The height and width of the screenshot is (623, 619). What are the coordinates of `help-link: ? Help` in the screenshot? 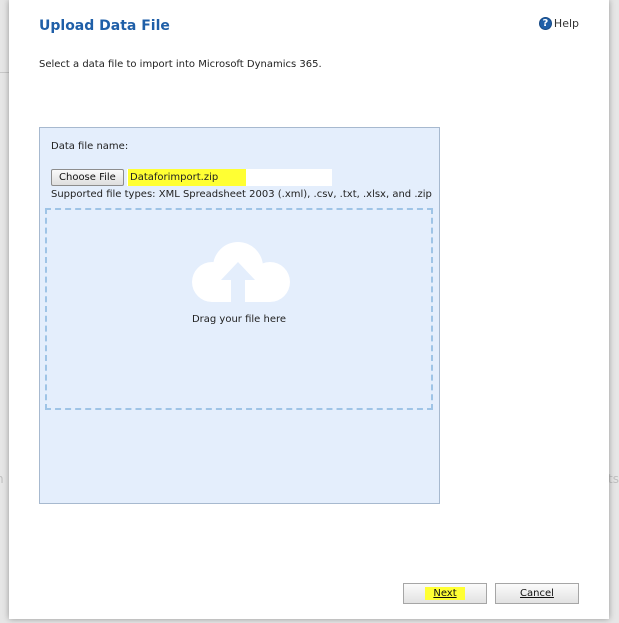 It's located at (558, 23).